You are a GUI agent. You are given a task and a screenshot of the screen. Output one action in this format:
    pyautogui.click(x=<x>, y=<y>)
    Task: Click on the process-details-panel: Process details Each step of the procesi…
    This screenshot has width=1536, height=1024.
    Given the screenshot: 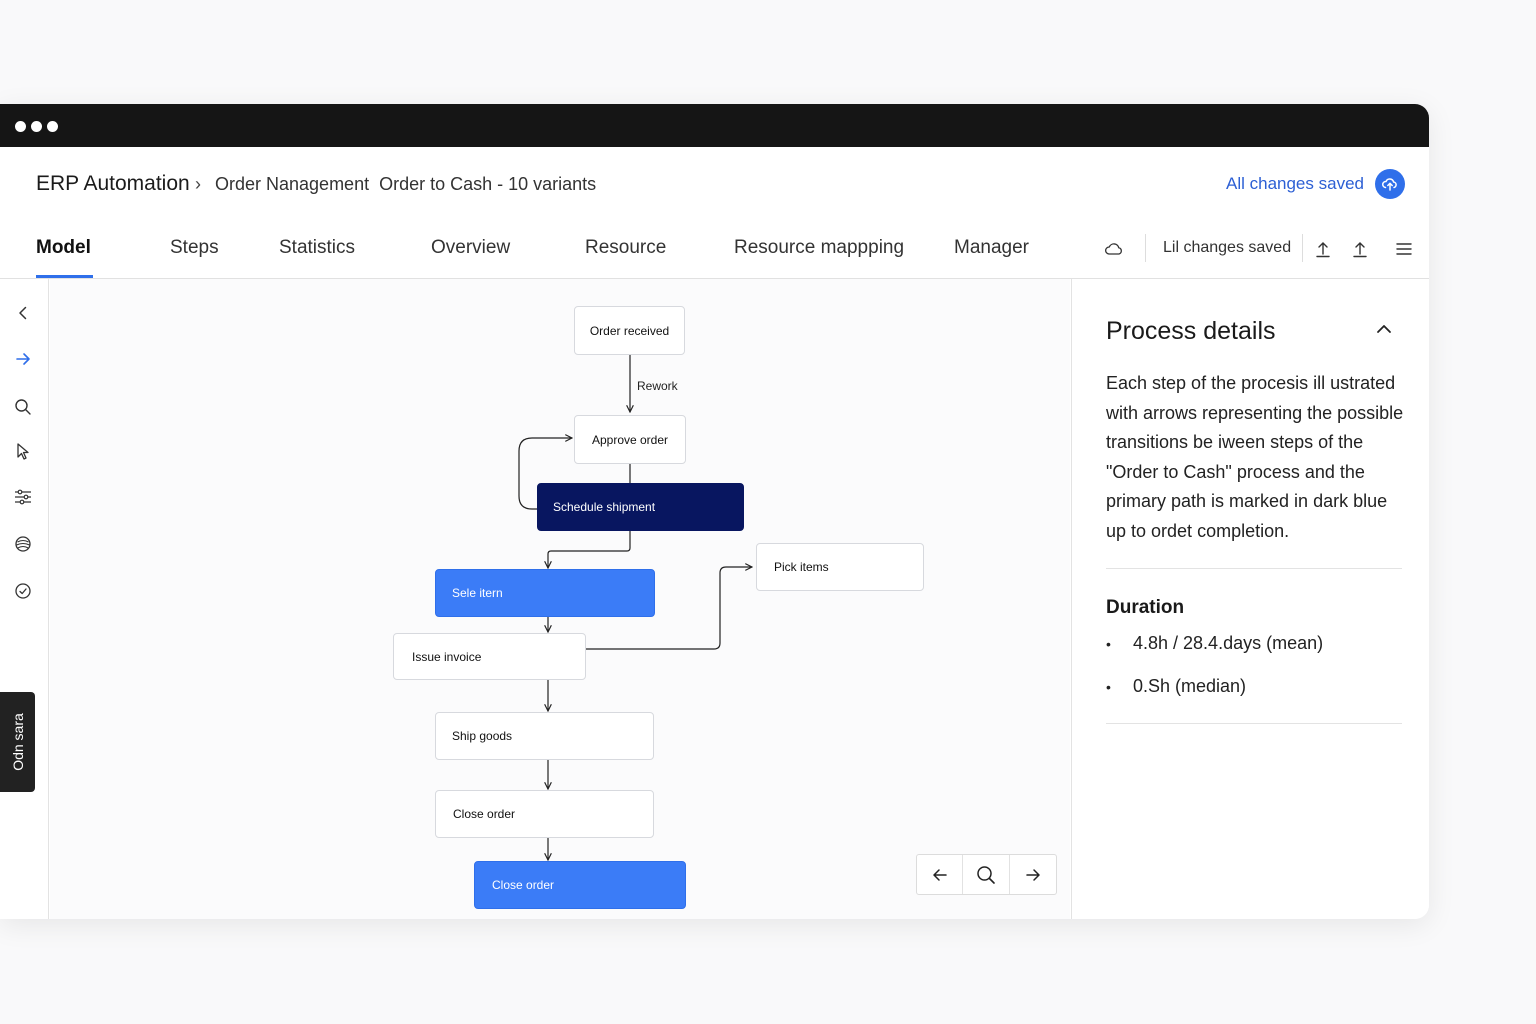 What is the action you would take?
    pyautogui.click(x=1250, y=599)
    